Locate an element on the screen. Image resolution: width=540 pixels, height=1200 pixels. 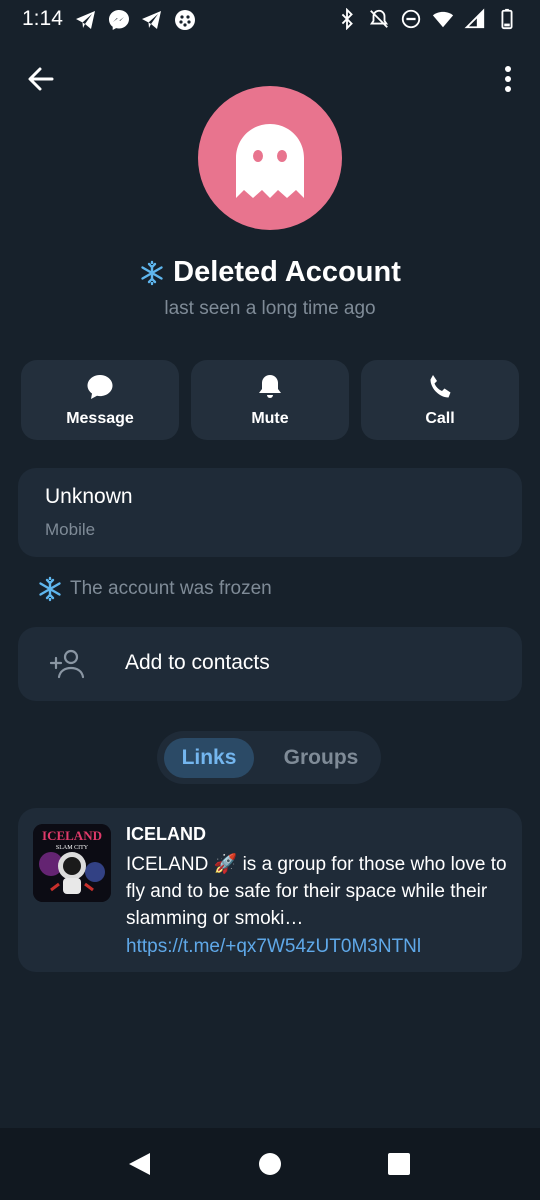
last-seen-status: last seen a long time ago is located at coordinates (270, 308).